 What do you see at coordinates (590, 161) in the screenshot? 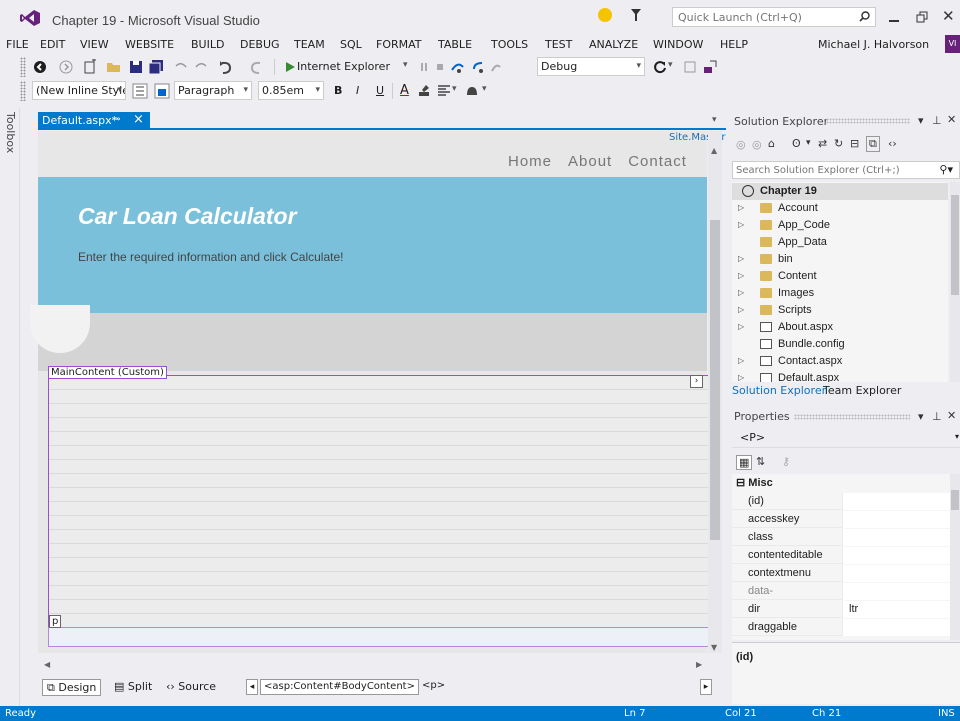
I see `nav-link-about: About` at bounding box center [590, 161].